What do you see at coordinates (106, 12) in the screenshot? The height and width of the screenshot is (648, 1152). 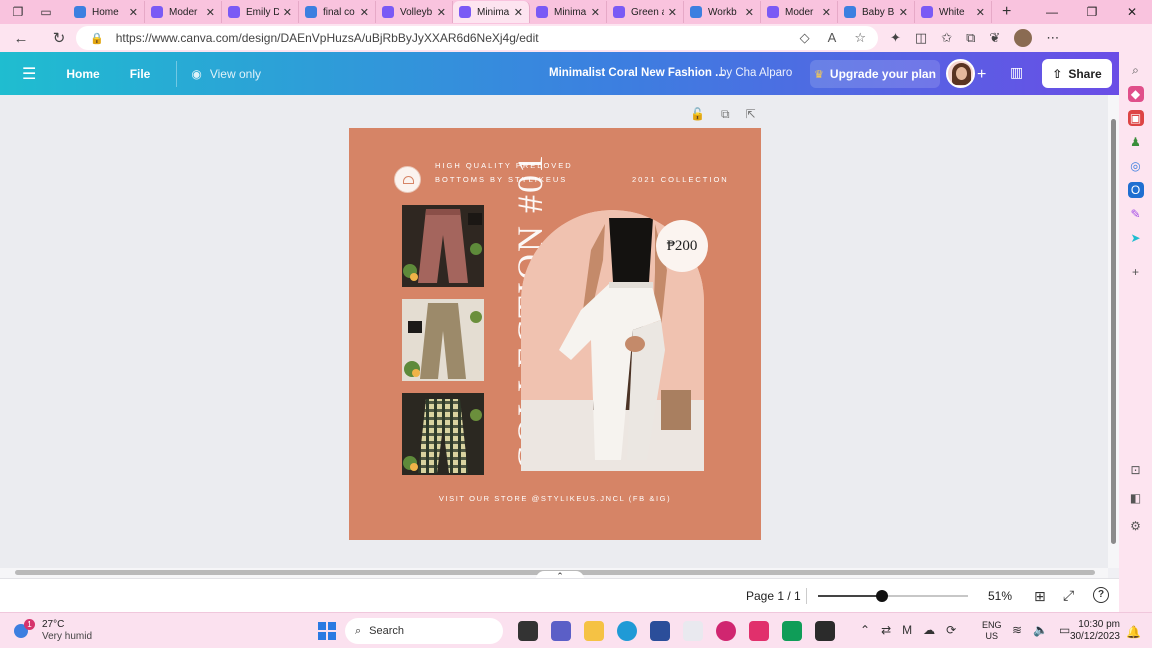 I see `browser-tab: Home ✕` at bounding box center [106, 12].